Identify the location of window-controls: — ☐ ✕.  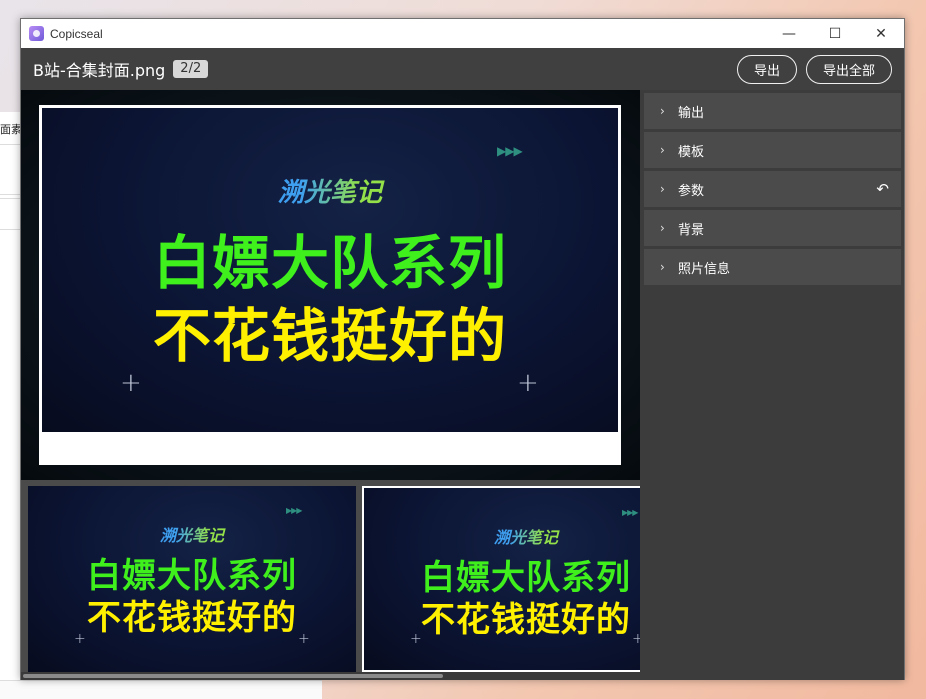
(835, 33).